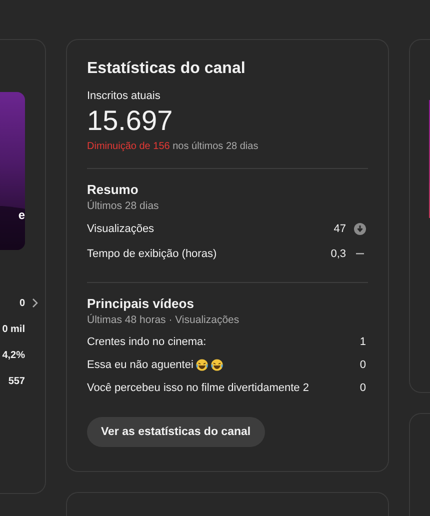 This screenshot has width=430, height=516. What do you see at coordinates (13, 355) in the screenshot?
I see `stat-value: 4,2%` at bounding box center [13, 355].